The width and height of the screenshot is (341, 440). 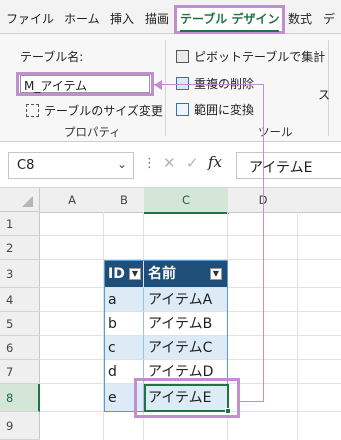 I want to click on enter-icon: ✓, so click(x=192, y=163).